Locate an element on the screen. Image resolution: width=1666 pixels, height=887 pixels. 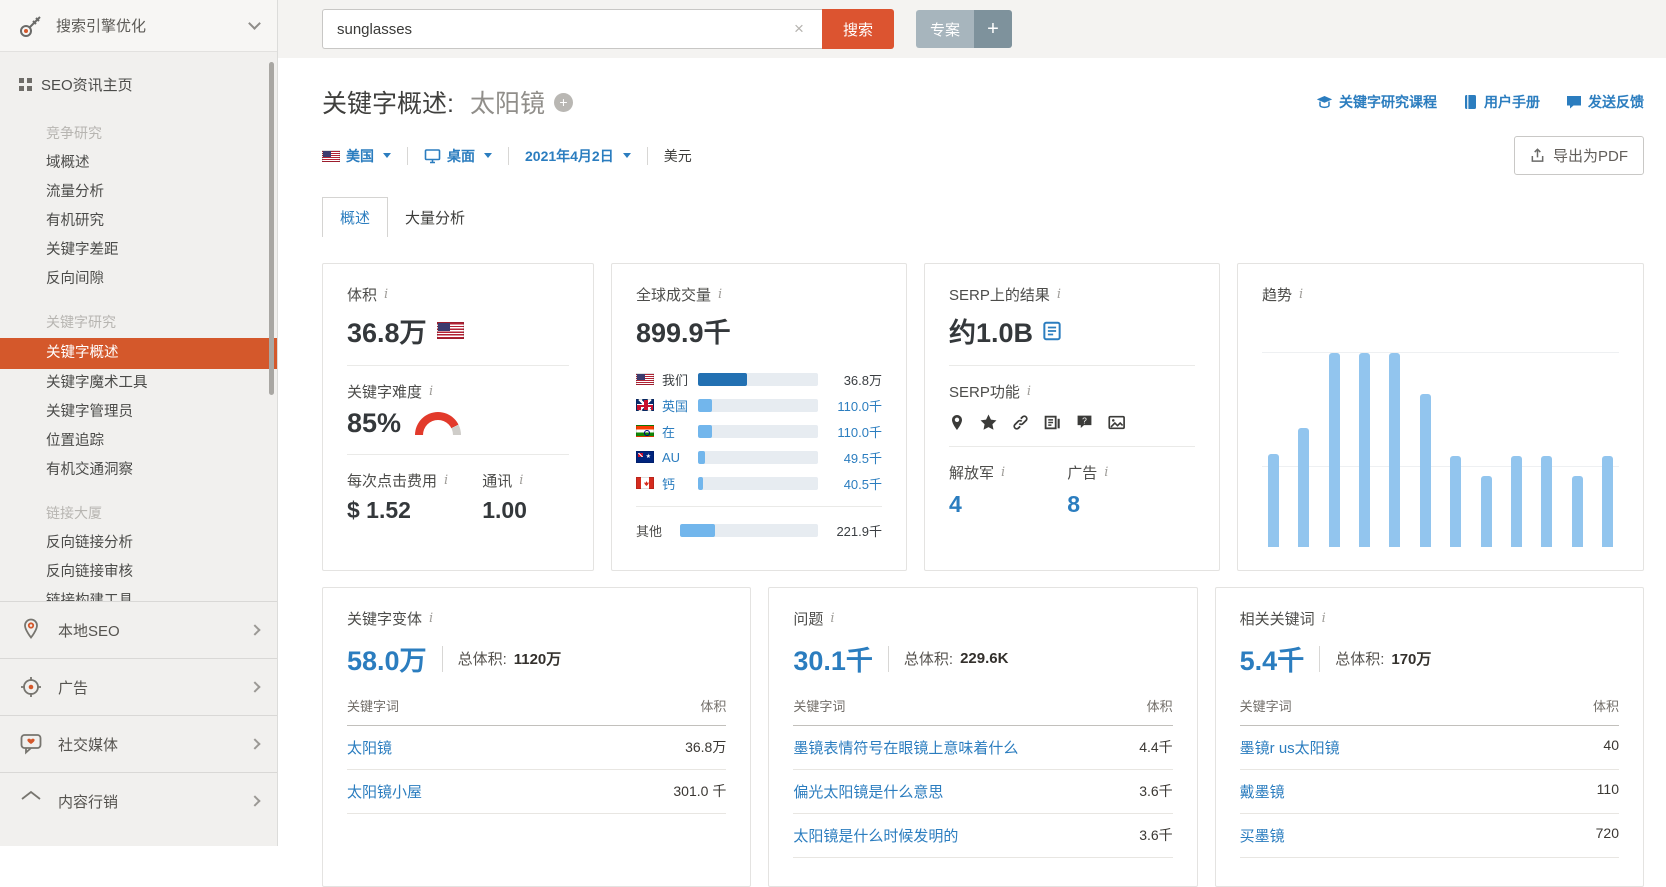
sitelinks-icon is located at coordinates (1020, 422).